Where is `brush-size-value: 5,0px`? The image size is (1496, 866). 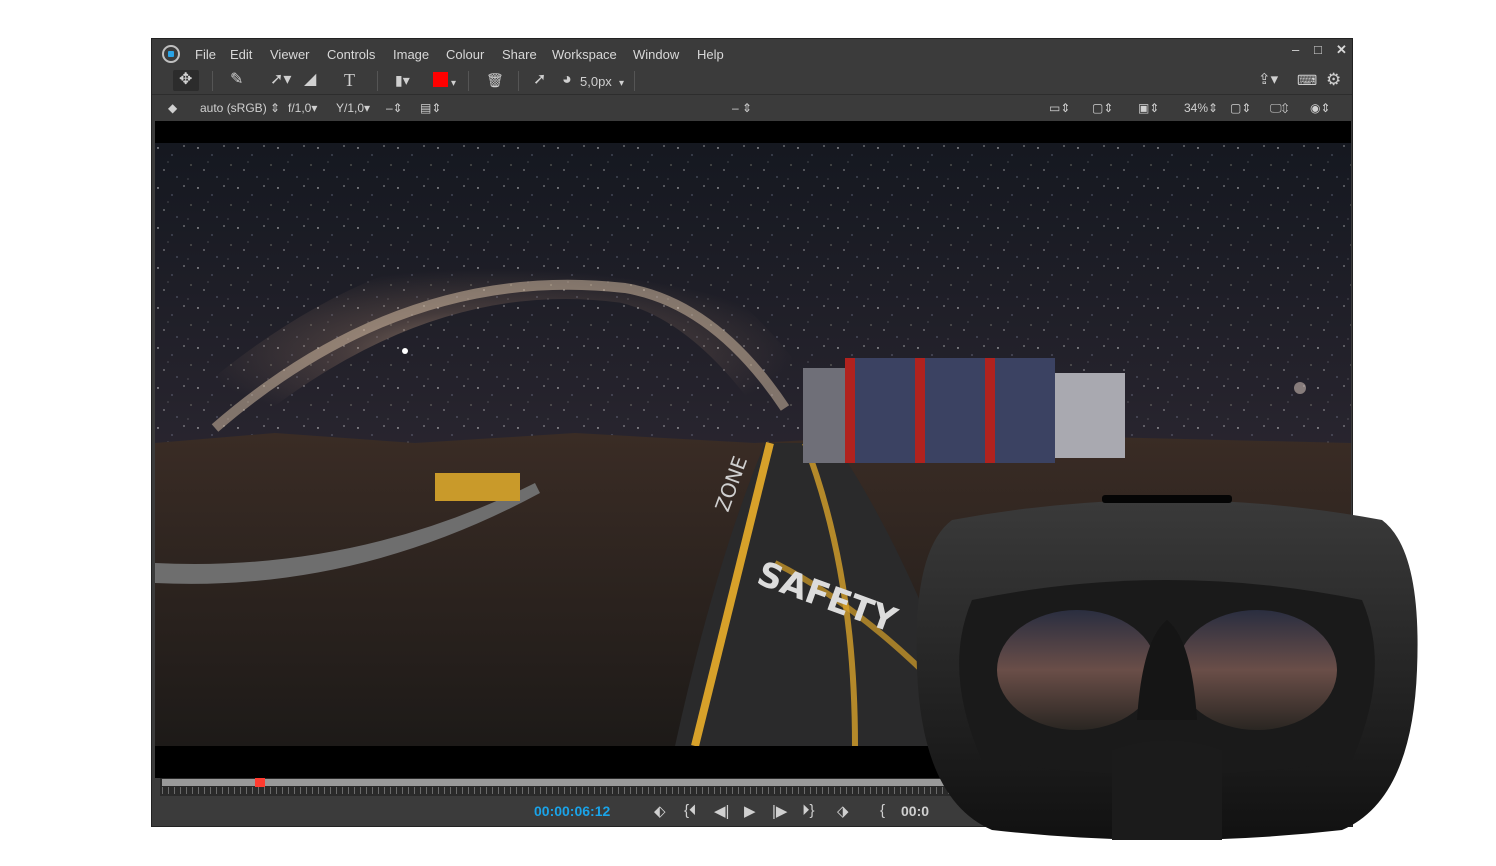 brush-size-value: 5,0px is located at coordinates (596, 82).